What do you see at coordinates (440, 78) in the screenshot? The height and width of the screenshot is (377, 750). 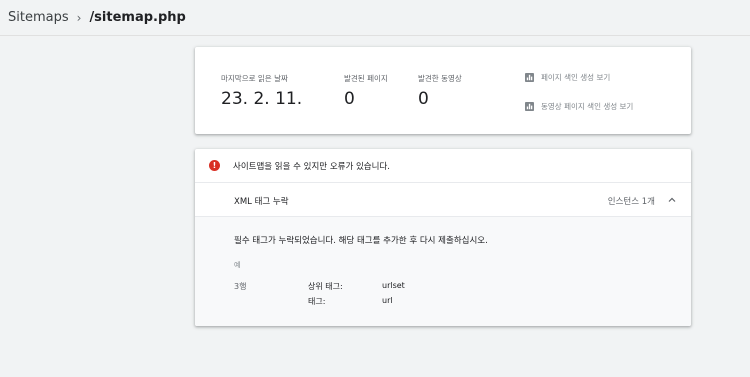 I see `stat-discovered-videos-label: 발견한 동영상` at bounding box center [440, 78].